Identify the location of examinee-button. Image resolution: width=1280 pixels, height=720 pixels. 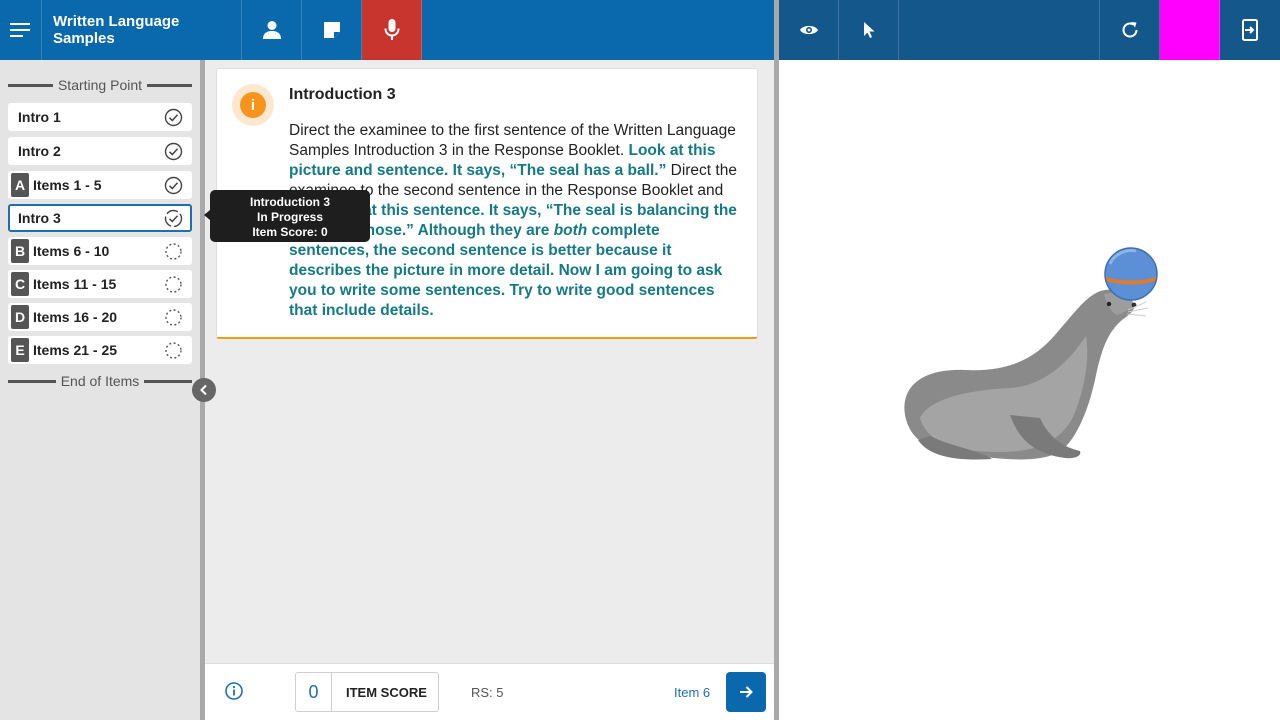
(272, 30).